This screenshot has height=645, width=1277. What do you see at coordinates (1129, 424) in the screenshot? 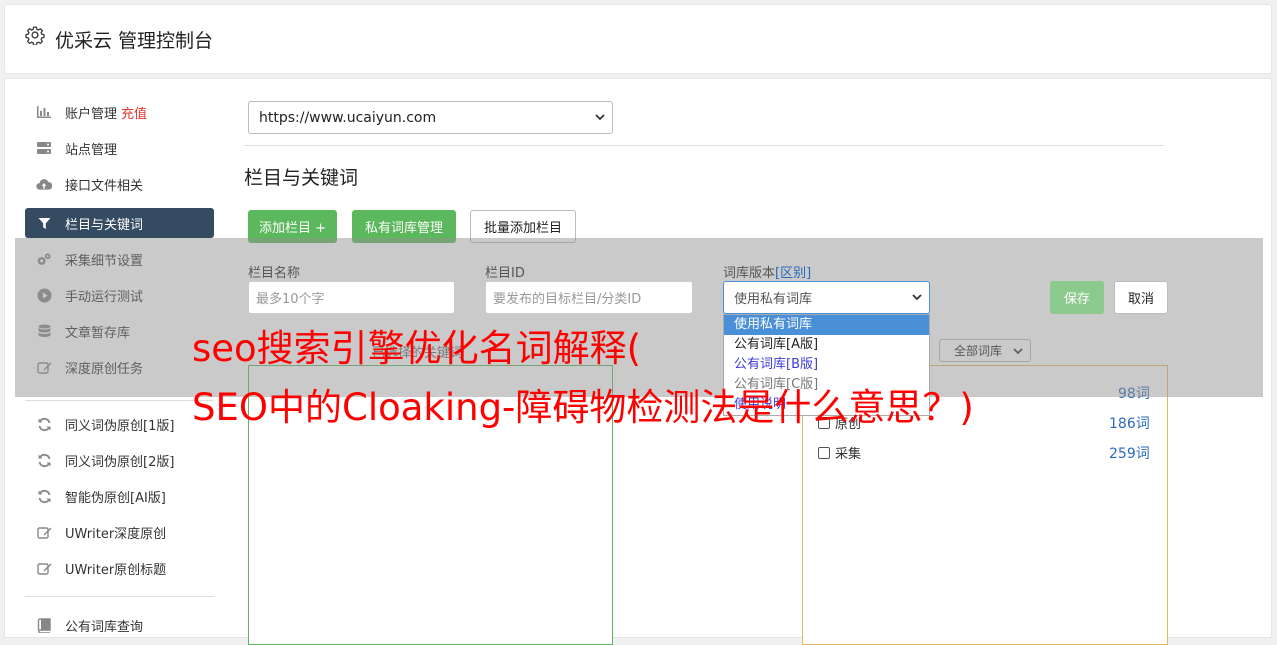
I see `word-count: 186词` at bounding box center [1129, 424].